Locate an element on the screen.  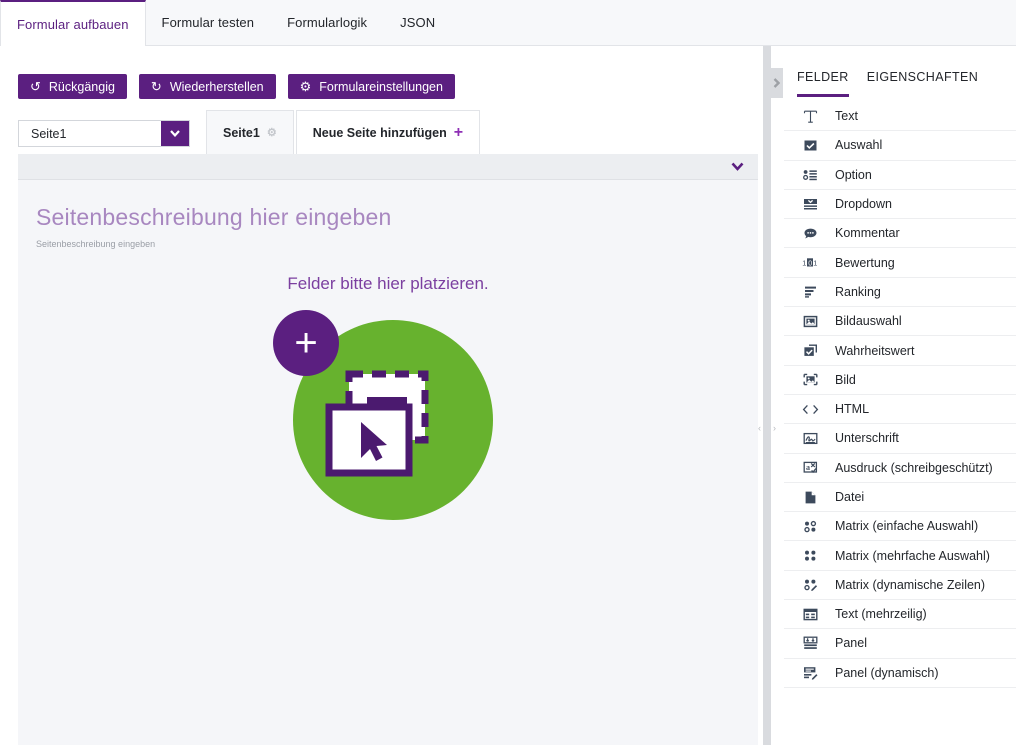
canvas-header-strip is located at coordinates (388, 167).